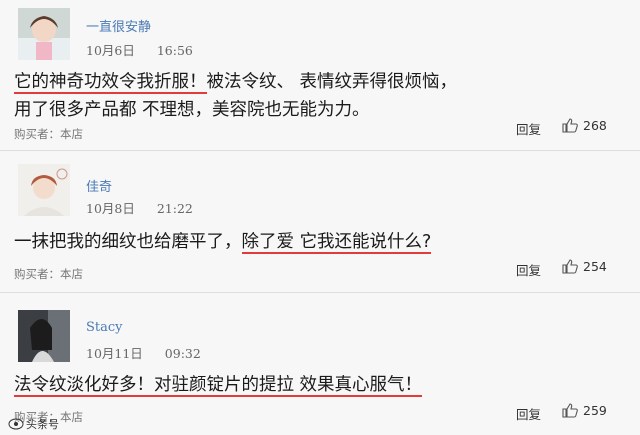 This screenshot has width=640, height=435. What do you see at coordinates (42, 424) in the screenshot?
I see `watermark-text: 头条号` at bounding box center [42, 424].